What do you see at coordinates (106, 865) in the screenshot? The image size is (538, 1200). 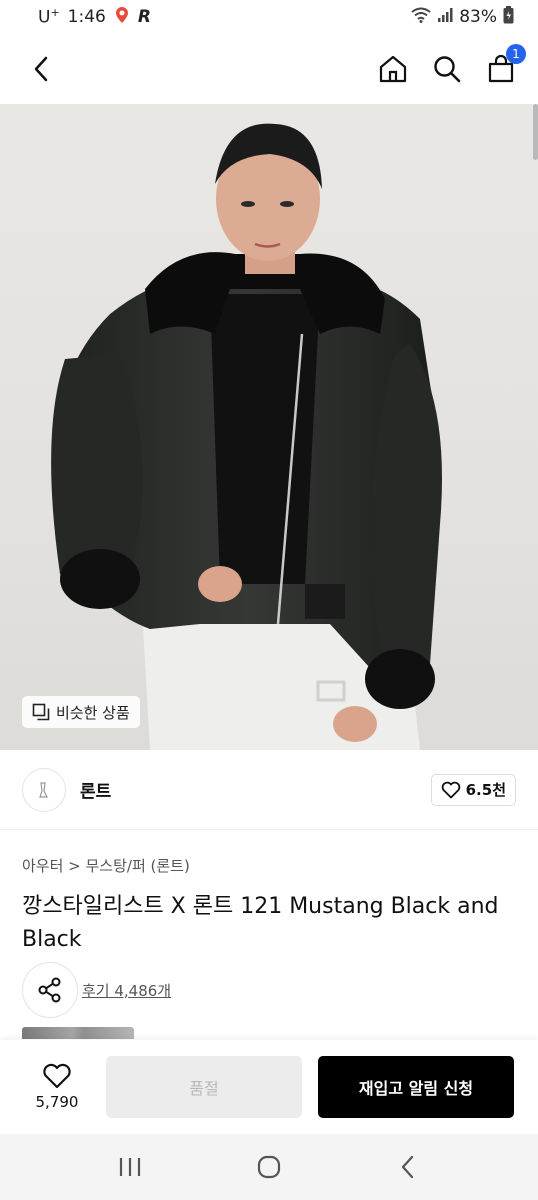 I see `breadcrumb: 아우터 > 무스탕/퍼 (론트)` at bounding box center [106, 865].